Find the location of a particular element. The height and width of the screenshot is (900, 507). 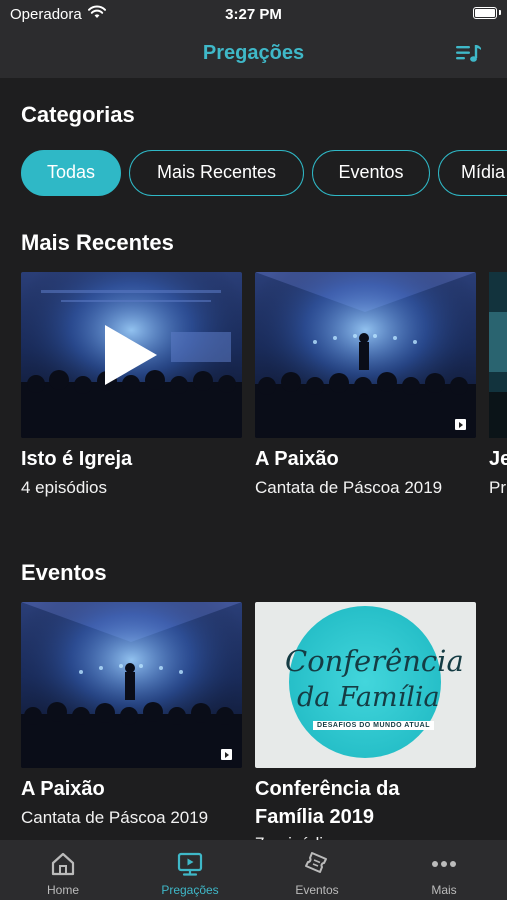

conference-art-line2: da Família is located at coordinates (368, 697).